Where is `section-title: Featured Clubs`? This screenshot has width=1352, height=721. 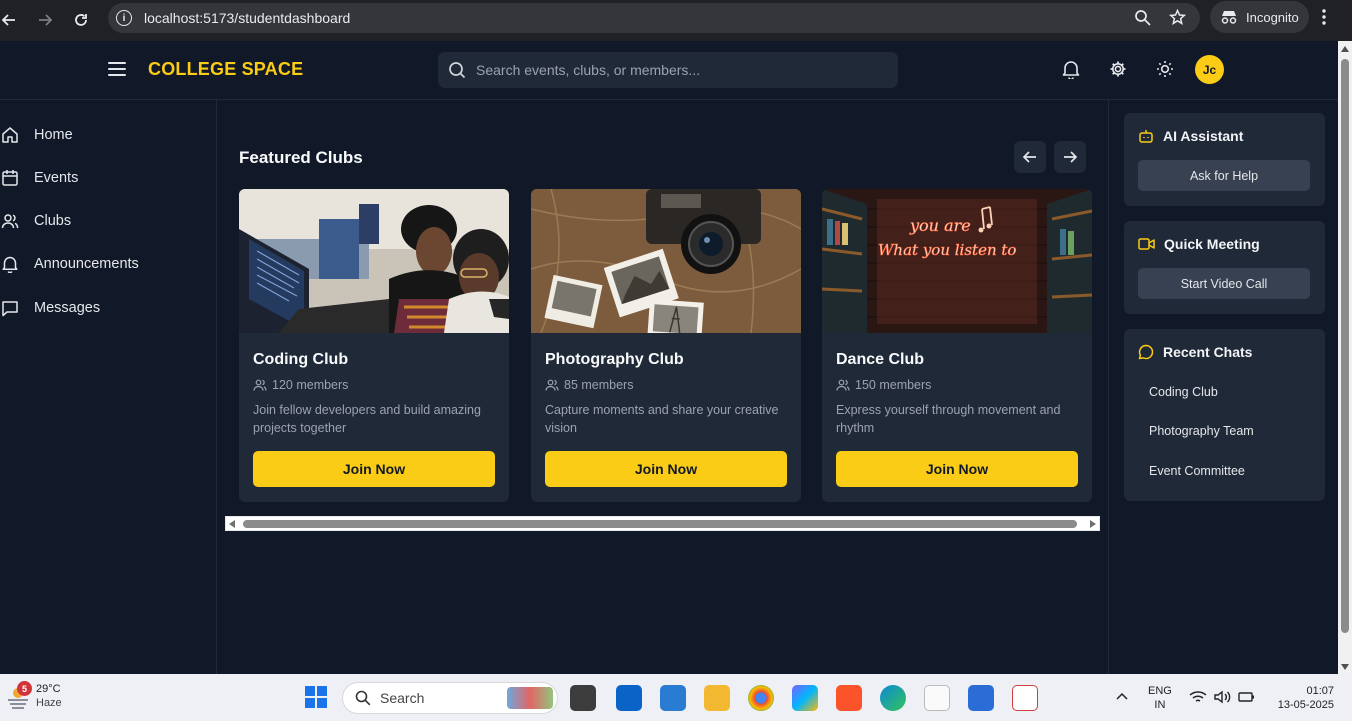
section-title: Featured Clubs is located at coordinates (301, 157).